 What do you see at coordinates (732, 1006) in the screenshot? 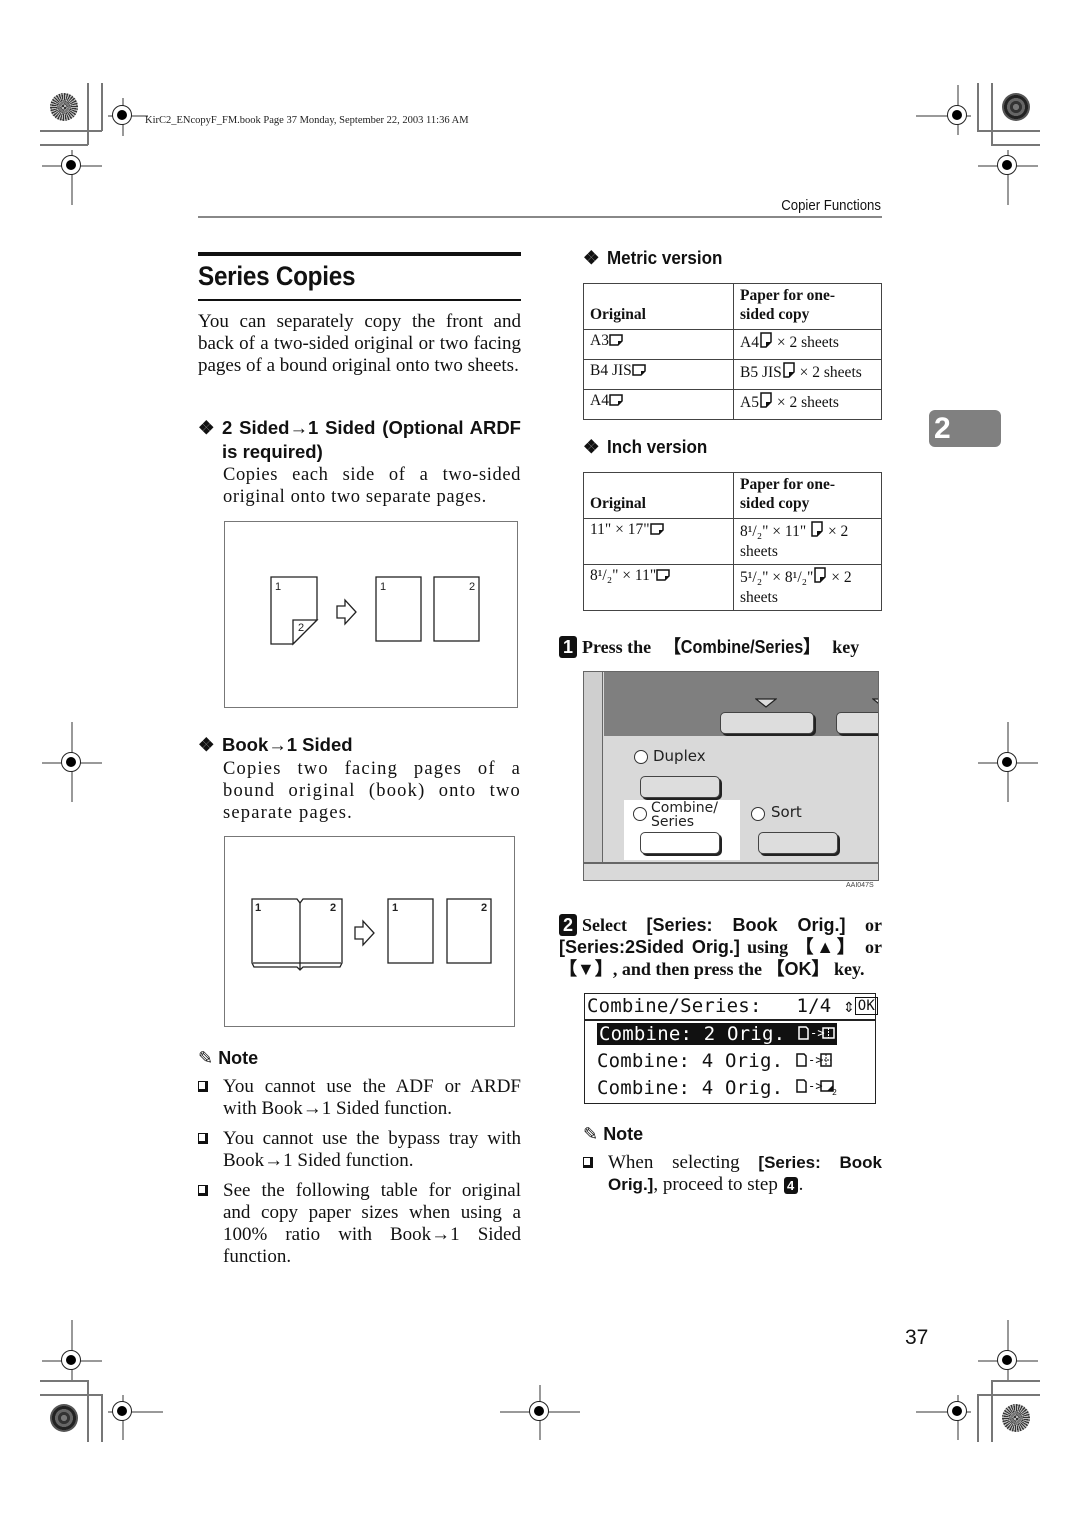
I see `lcd-title-row: Combine/Series: 1/4 ⇕ OK` at bounding box center [732, 1006].